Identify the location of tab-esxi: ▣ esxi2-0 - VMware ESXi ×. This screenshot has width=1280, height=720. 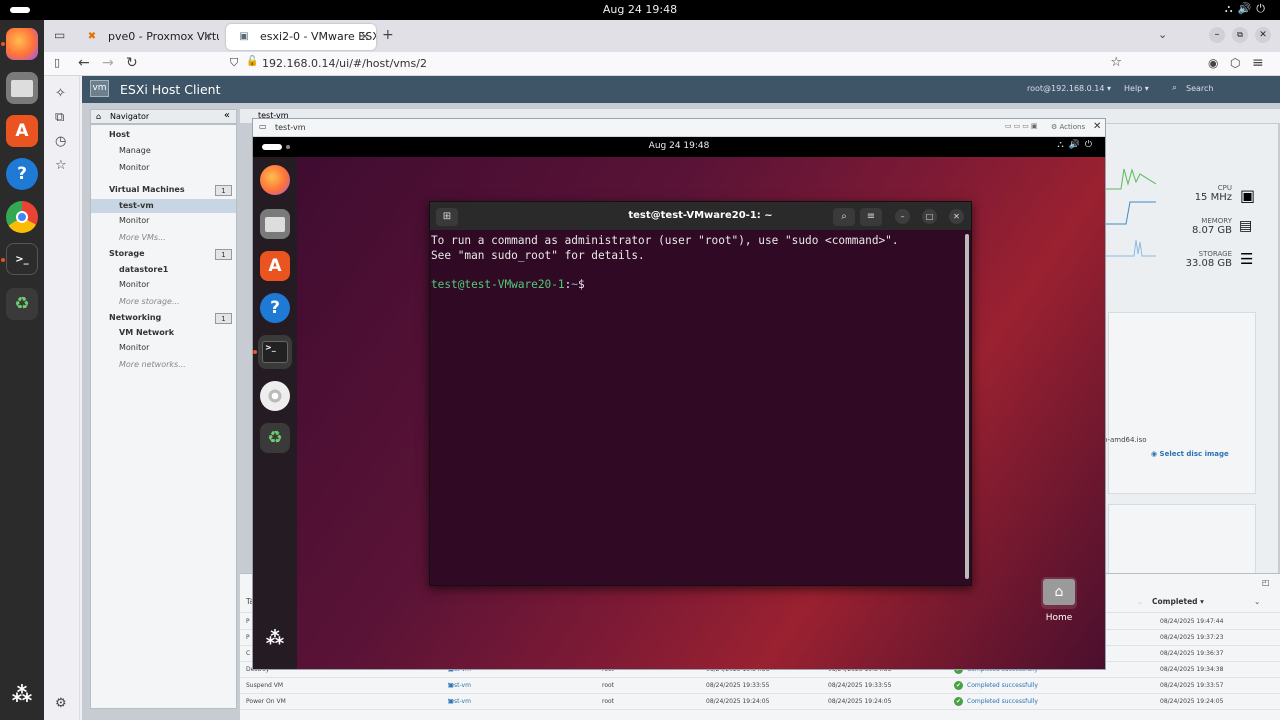
(301, 37).